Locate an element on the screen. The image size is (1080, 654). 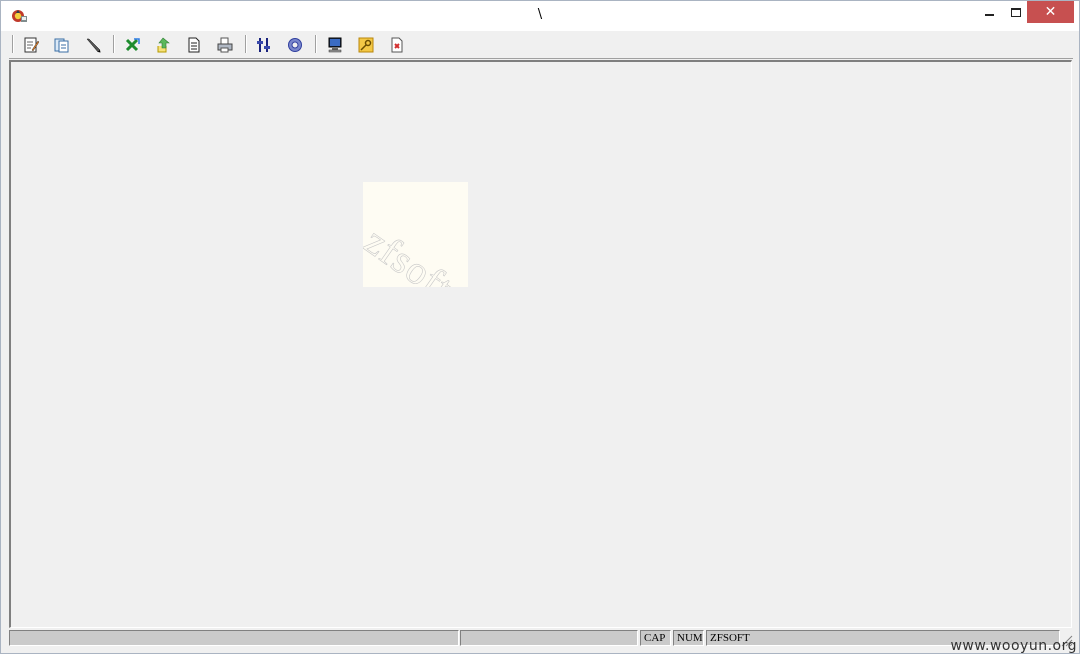
minimize-button is located at coordinates (989, 12).